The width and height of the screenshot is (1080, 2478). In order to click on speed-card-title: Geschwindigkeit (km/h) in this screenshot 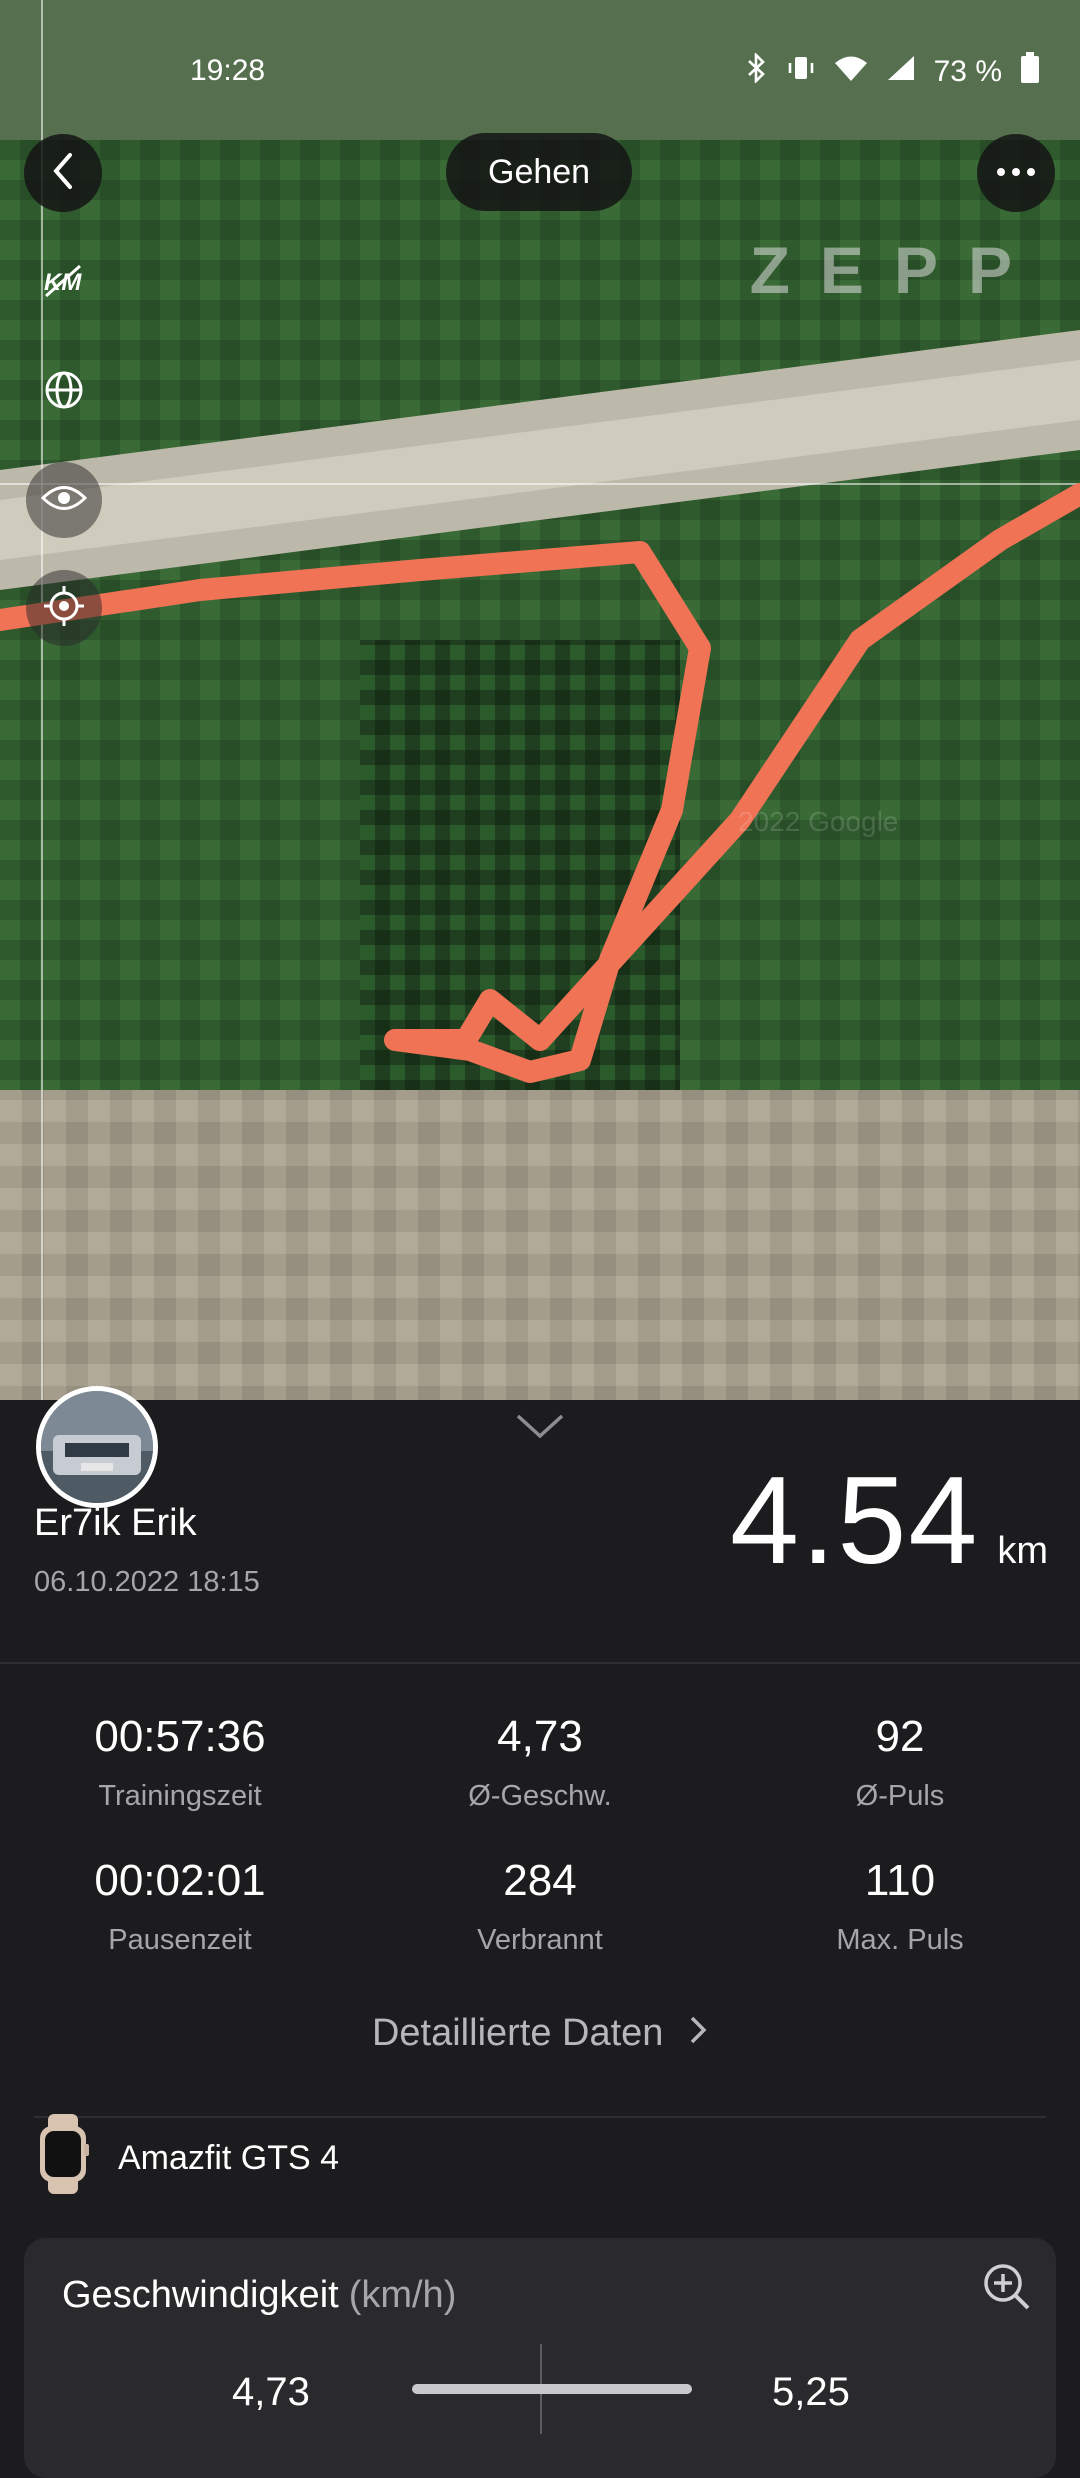, I will do `click(259, 2295)`.